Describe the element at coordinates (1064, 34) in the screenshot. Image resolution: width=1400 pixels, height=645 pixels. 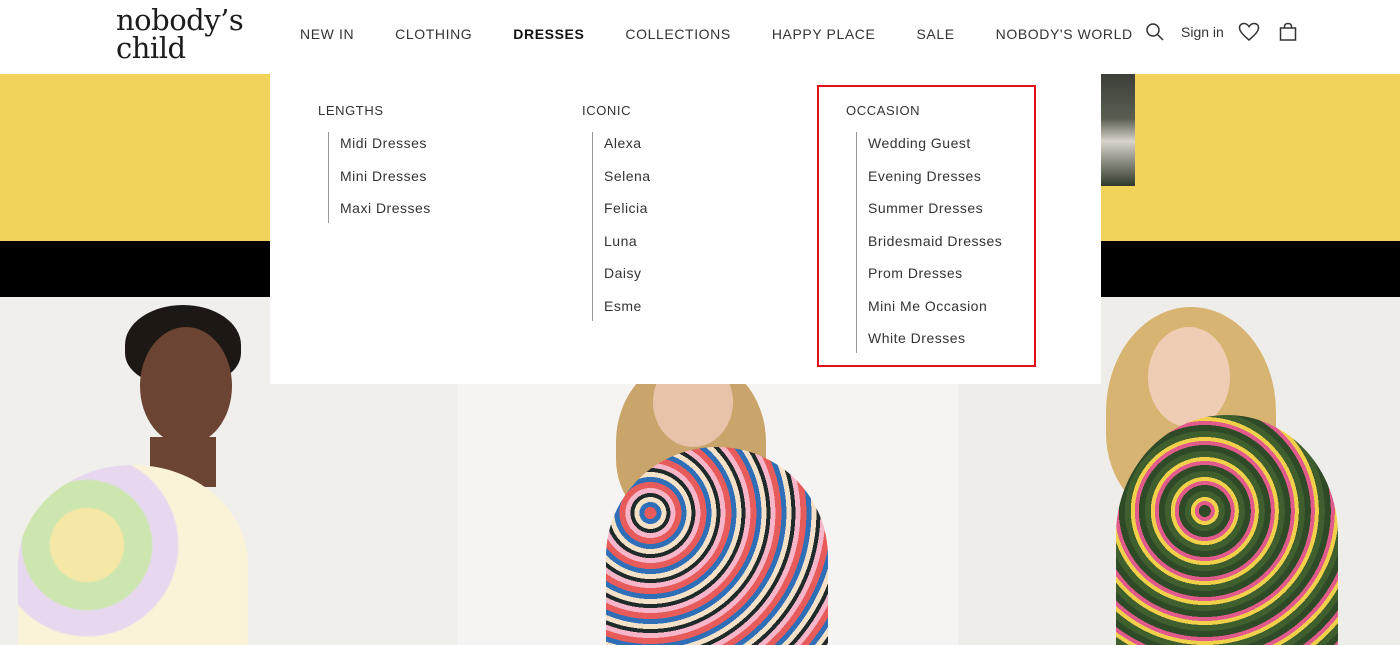
I see `nav-item-nobodys-world: NOBODY'S WORLD` at that location.